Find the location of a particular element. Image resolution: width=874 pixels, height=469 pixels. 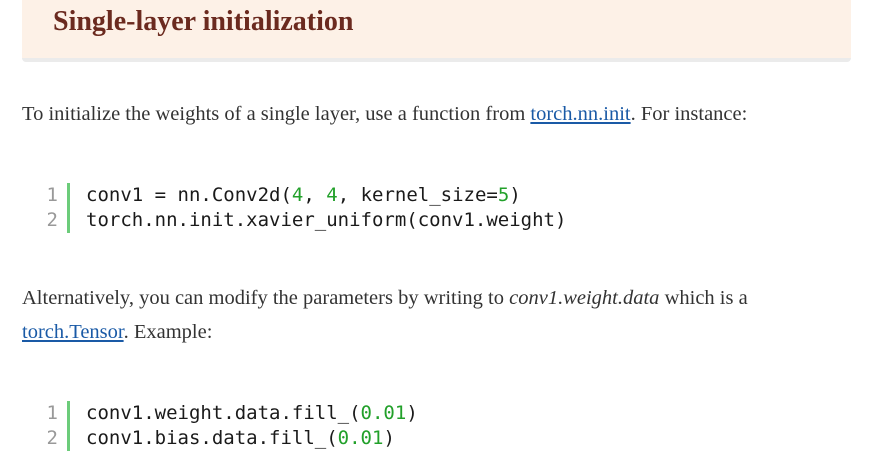

code-text: conv1.weight.data.fill_(0.01) is located at coordinates (252, 413).